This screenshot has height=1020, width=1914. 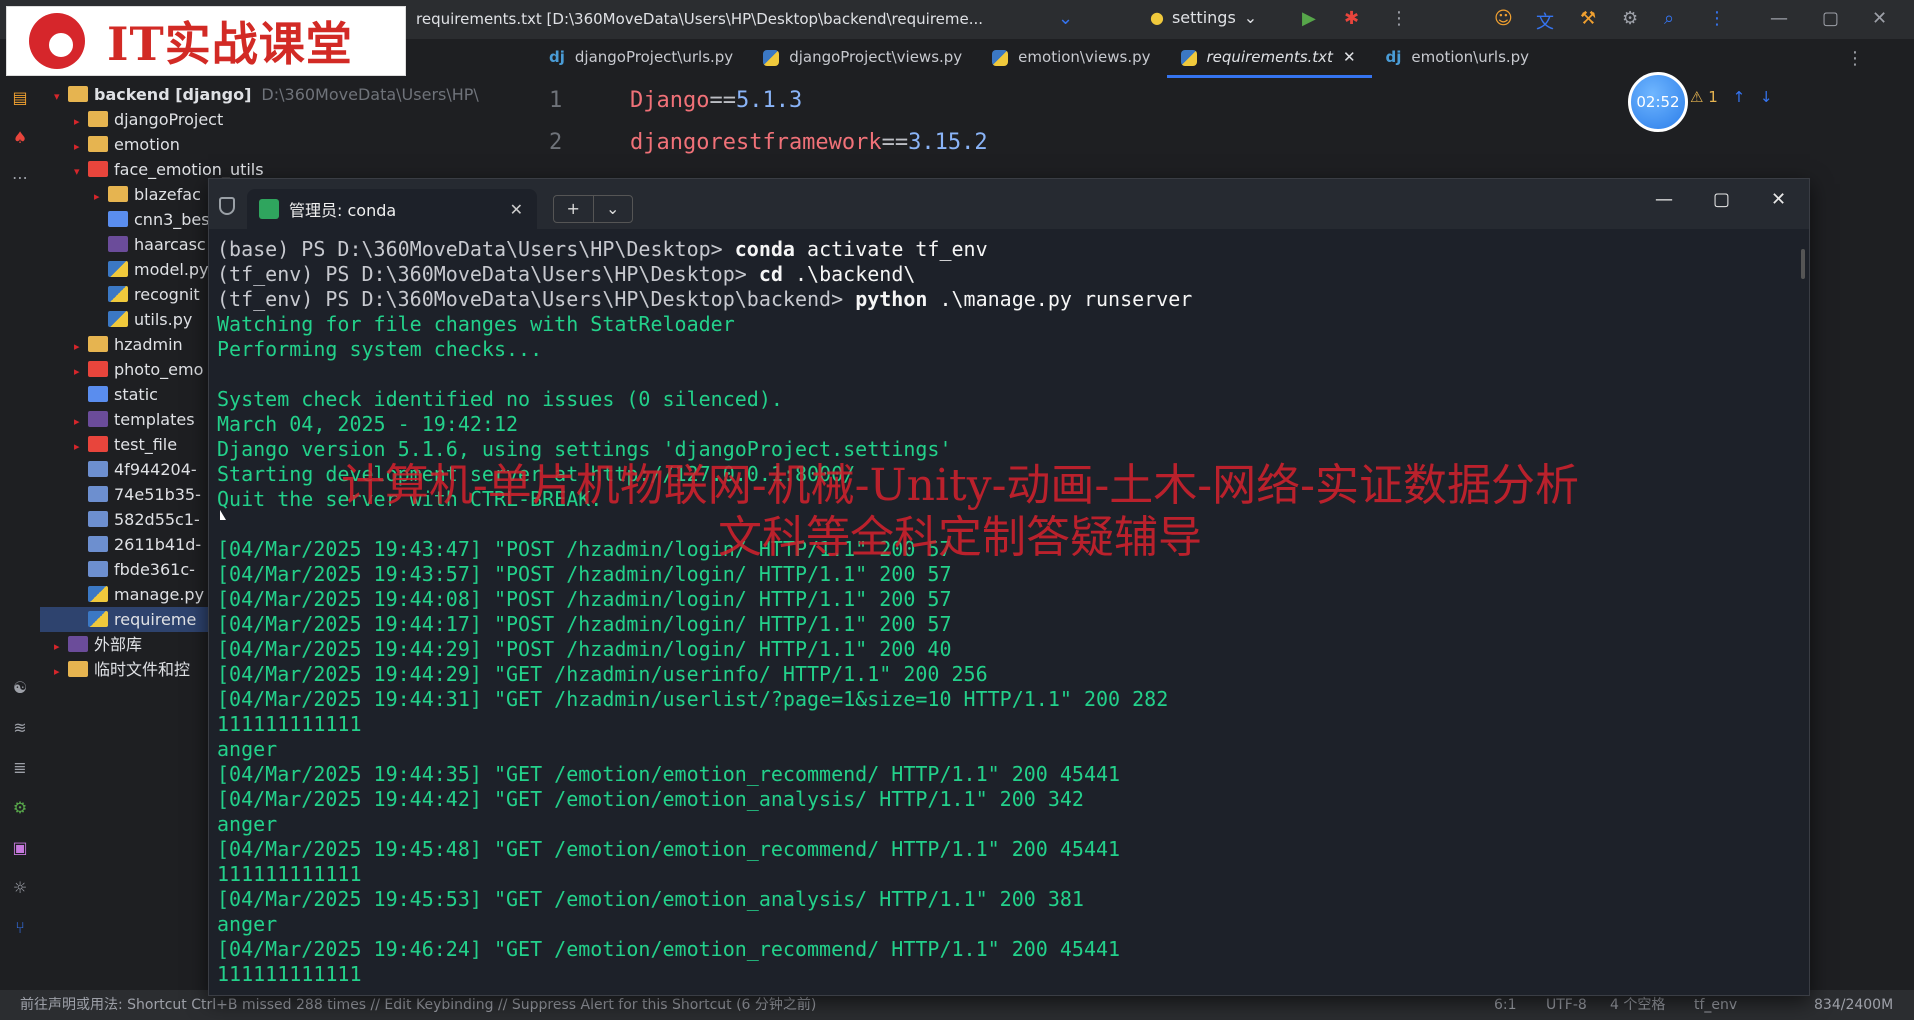 What do you see at coordinates (167, 194) in the screenshot?
I see `tree-item-label: blazefac` at bounding box center [167, 194].